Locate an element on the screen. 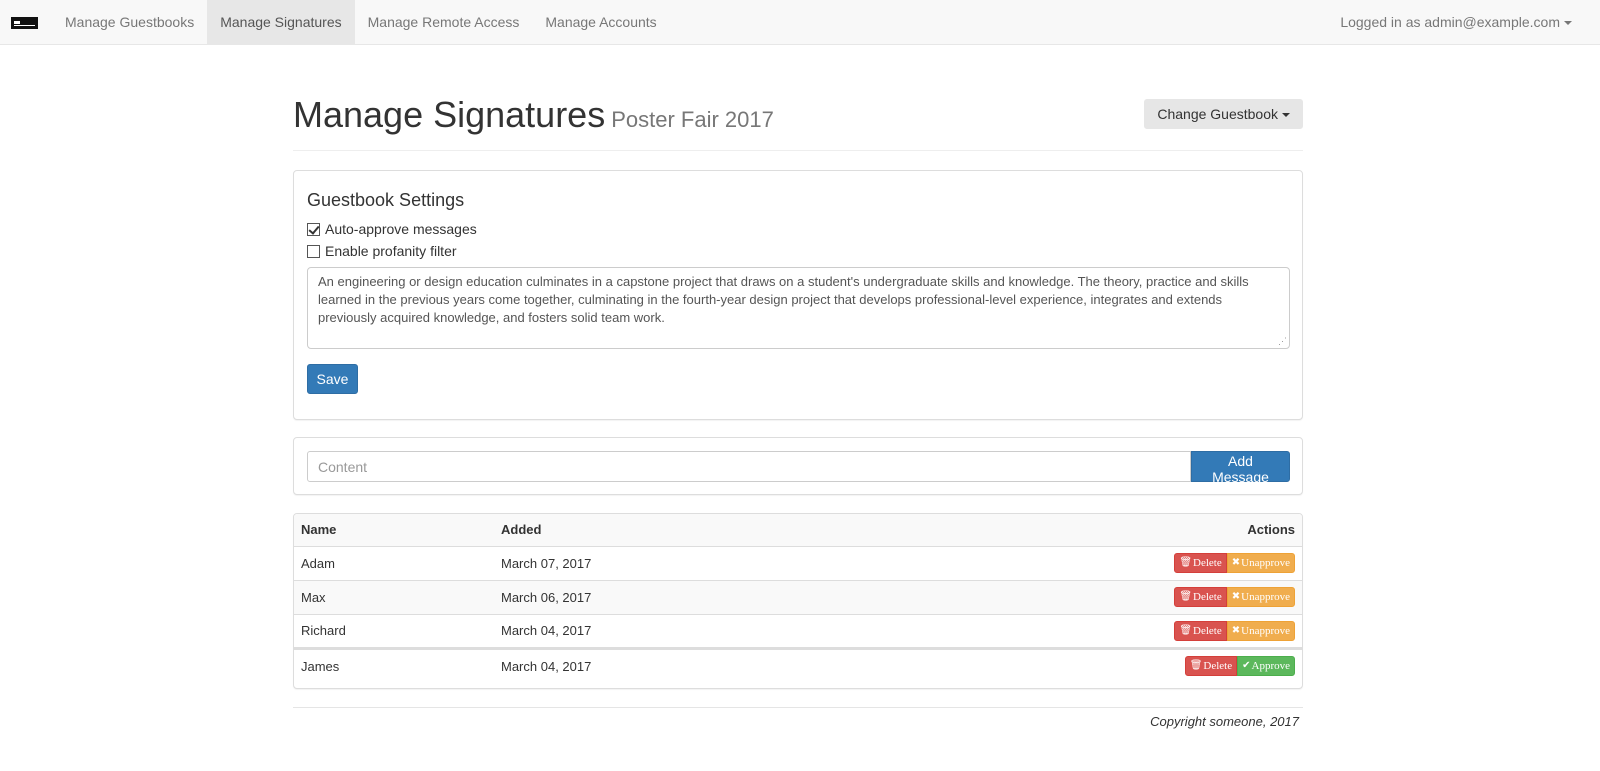 Image resolution: width=1600 pixels, height=771 pixels. header-actions: Actions is located at coordinates (1098, 530).